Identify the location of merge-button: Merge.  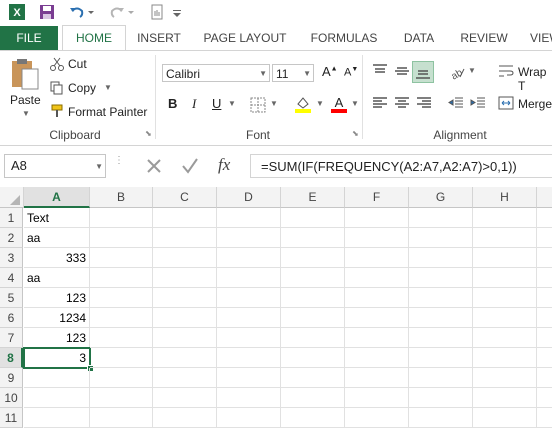
(535, 104).